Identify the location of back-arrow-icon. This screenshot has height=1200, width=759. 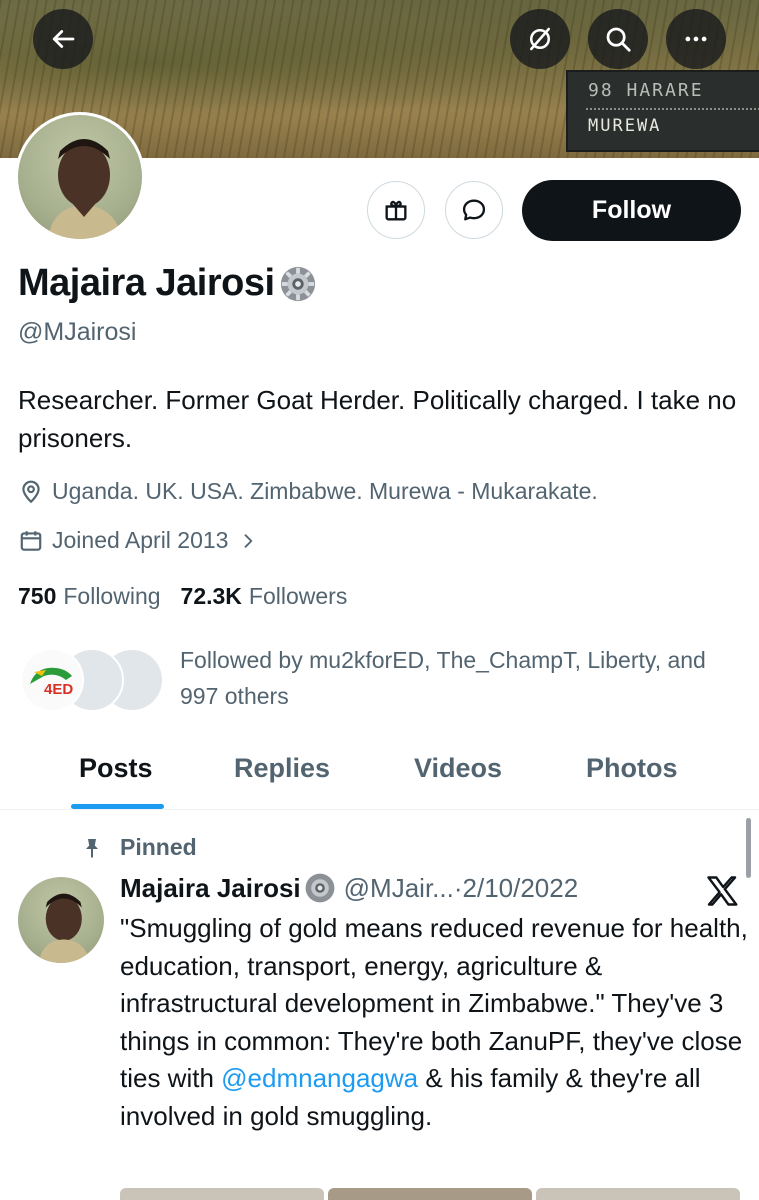
(63, 39).